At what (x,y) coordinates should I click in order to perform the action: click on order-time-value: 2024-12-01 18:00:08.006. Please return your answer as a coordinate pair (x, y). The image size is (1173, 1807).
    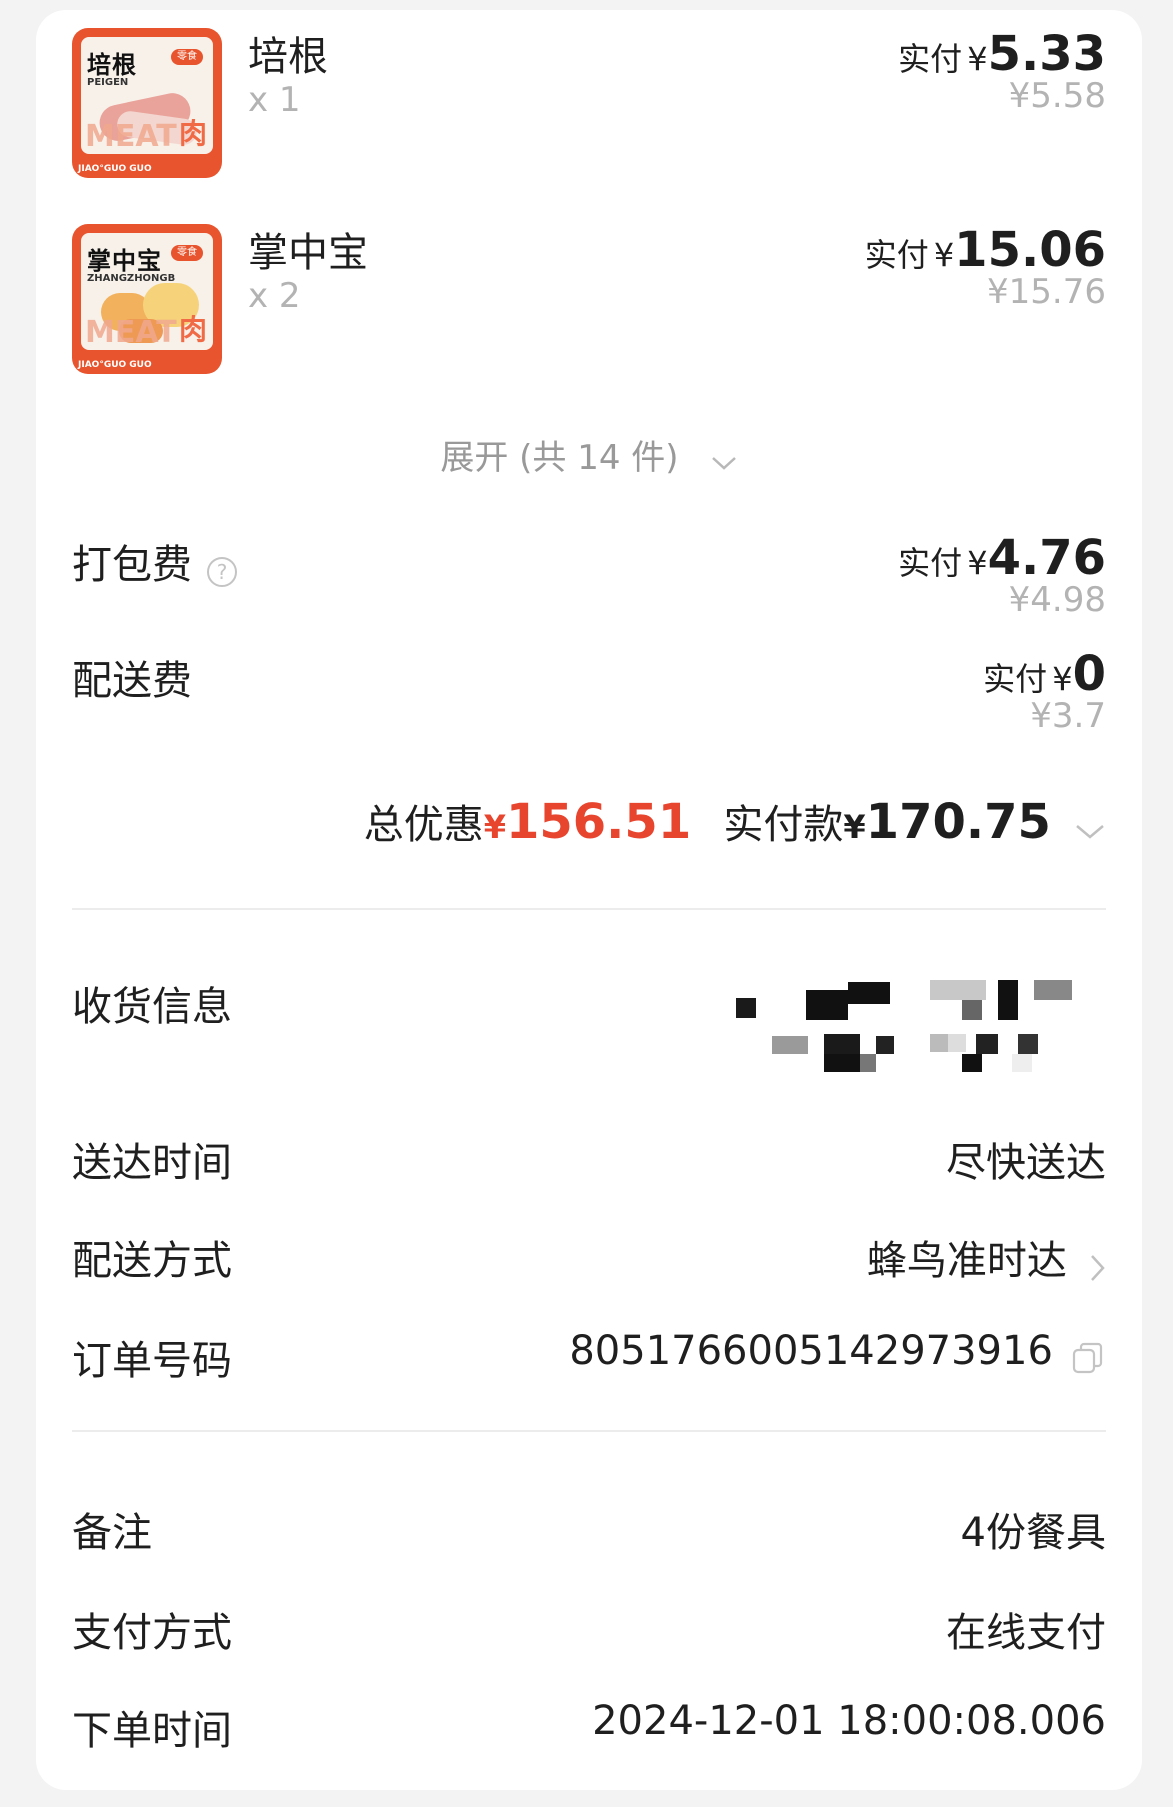
    Looking at the image, I should click on (849, 1721).